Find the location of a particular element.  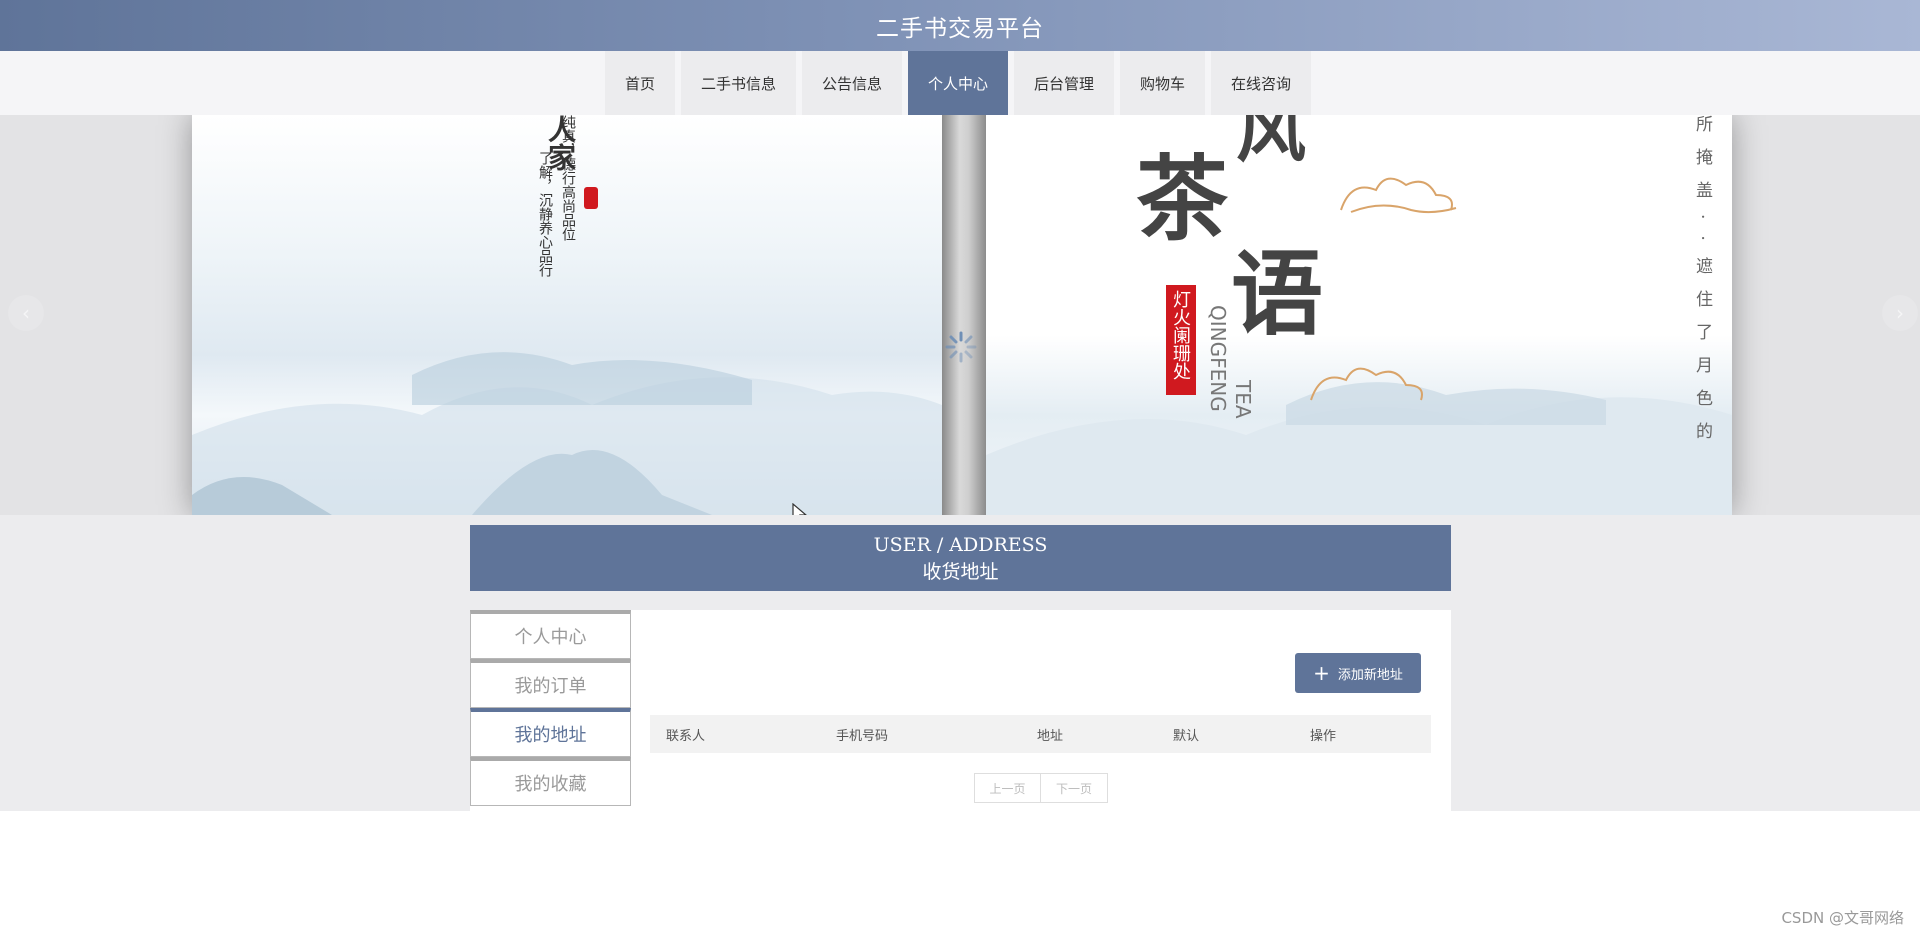

banner-latin-2: TEA is located at coordinates (1243, 399).